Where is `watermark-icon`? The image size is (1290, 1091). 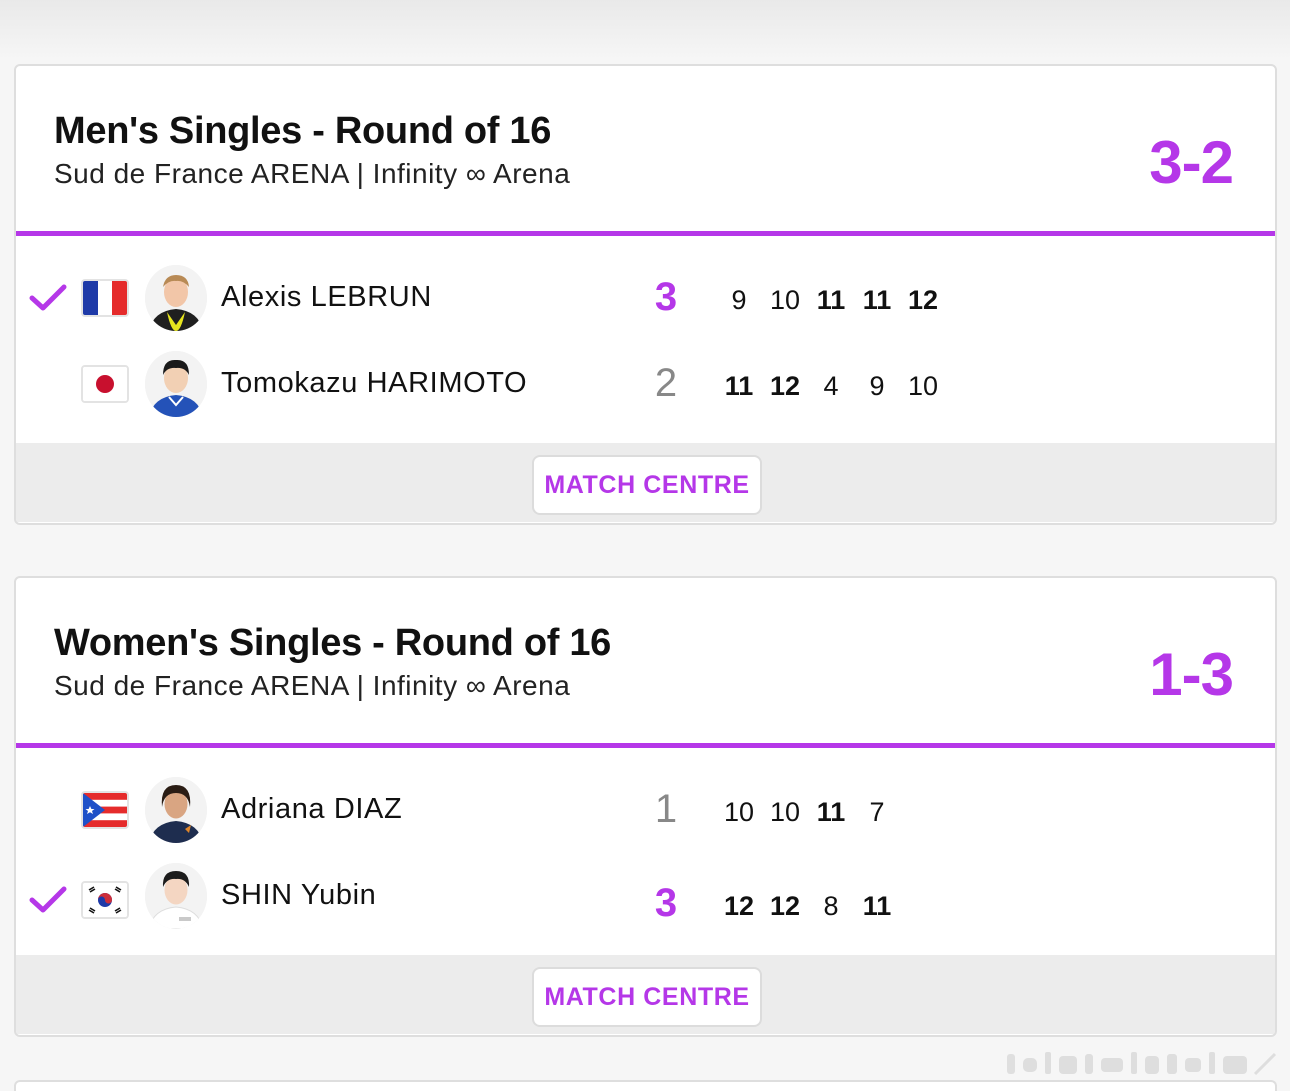 watermark-icon is located at coordinates (1142, 1064).